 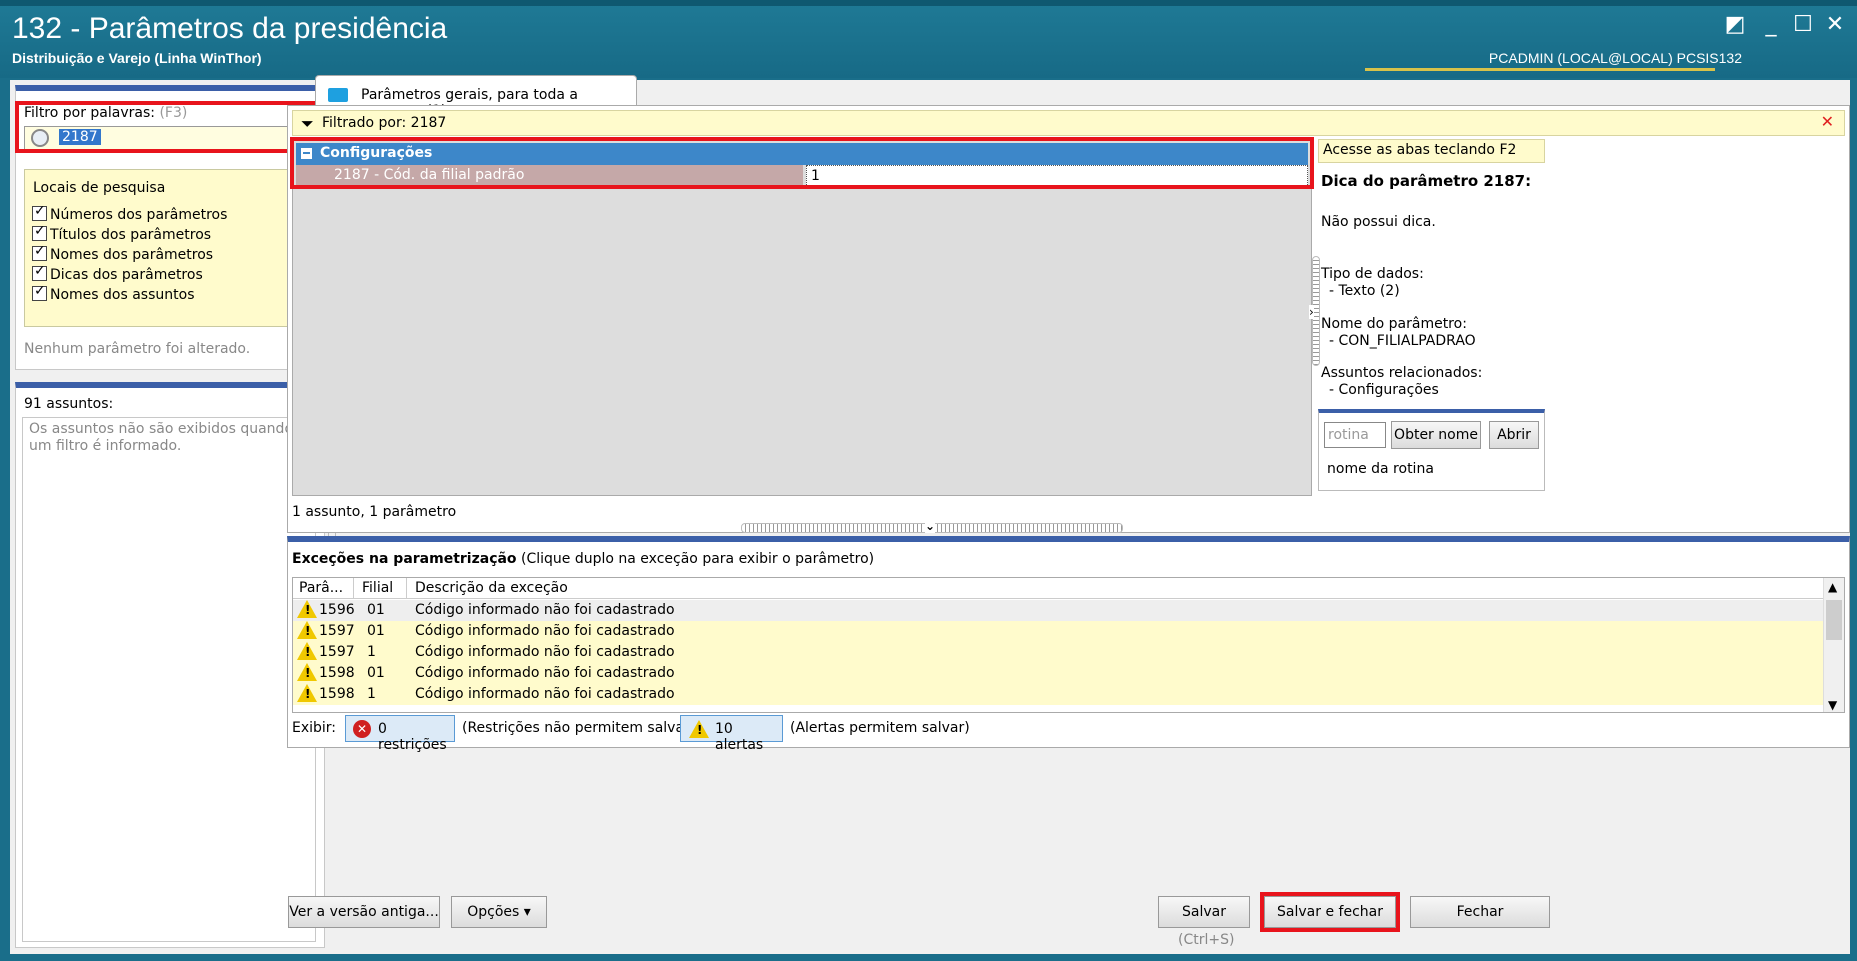 I want to click on chevron-right-icon: ›, so click(x=1311, y=312).